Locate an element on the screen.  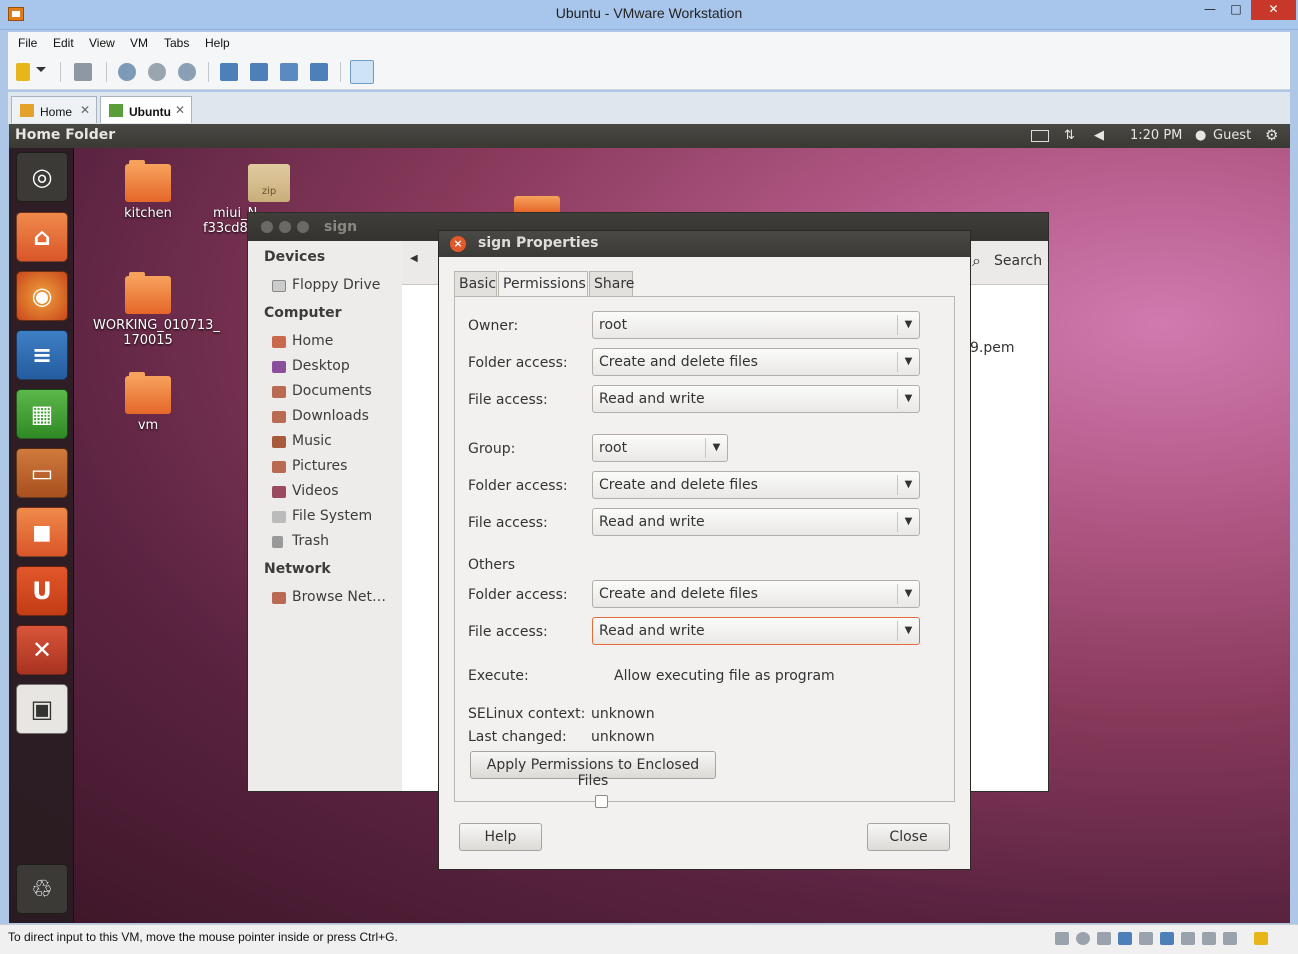
firefox-icon: ◉ is located at coordinates (42, 296).